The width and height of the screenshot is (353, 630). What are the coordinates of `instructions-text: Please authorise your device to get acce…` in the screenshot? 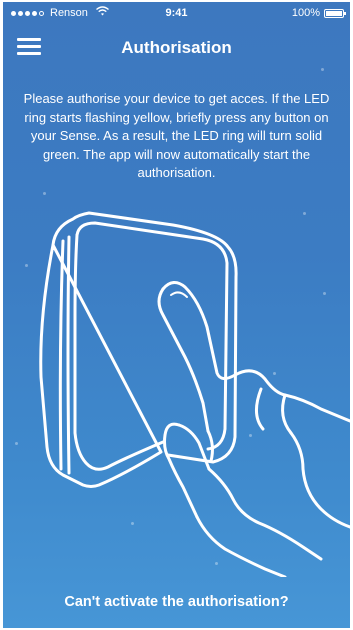 It's located at (176, 135).